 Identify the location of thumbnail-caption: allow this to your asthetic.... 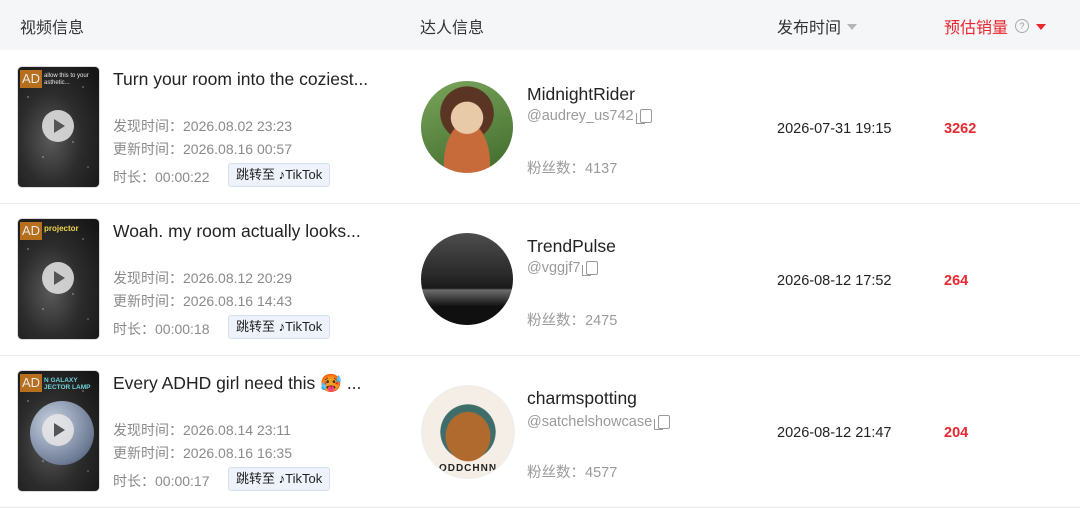
(66, 79).